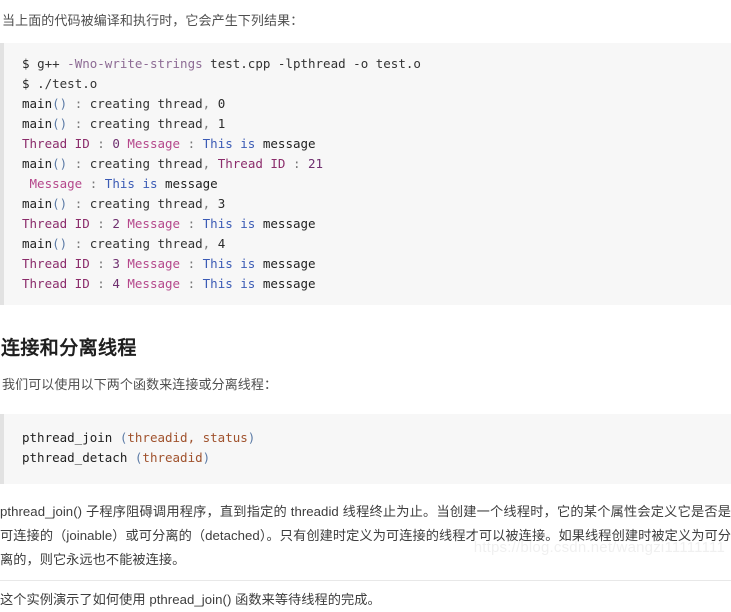 The width and height of the screenshot is (731, 612). Describe the element at coordinates (365, 580) in the screenshot. I see `bottom-divider` at that location.